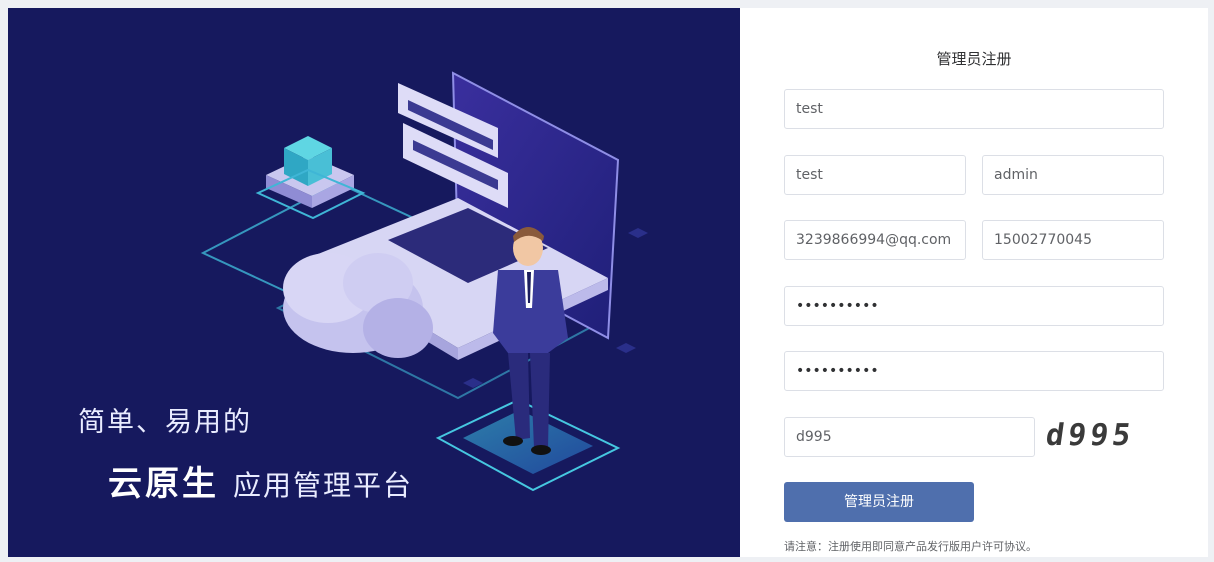  What do you see at coordinates (163, 484) in the screenshot?
I see `hero-slogan-brand: 云原生` at bounding box center [163, 484].